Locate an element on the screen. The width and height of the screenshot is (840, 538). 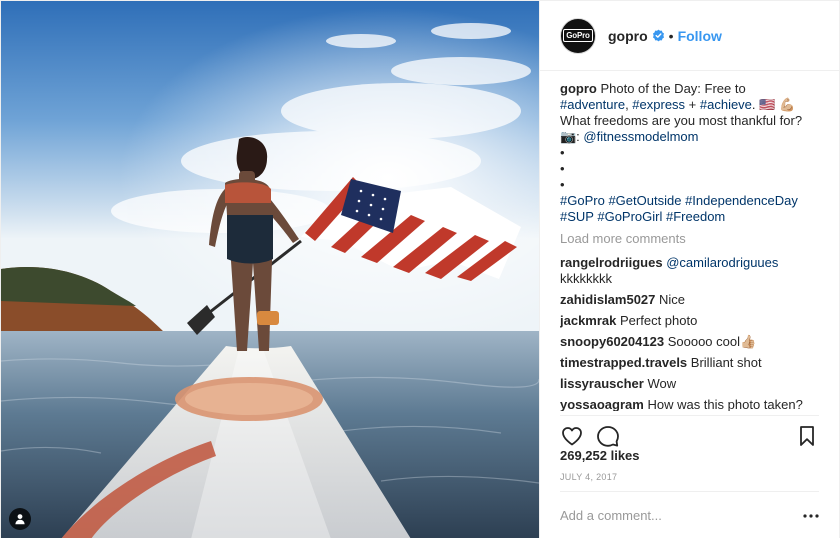
comment-username: timestrapped.travels is located at coordinates (623, 362).